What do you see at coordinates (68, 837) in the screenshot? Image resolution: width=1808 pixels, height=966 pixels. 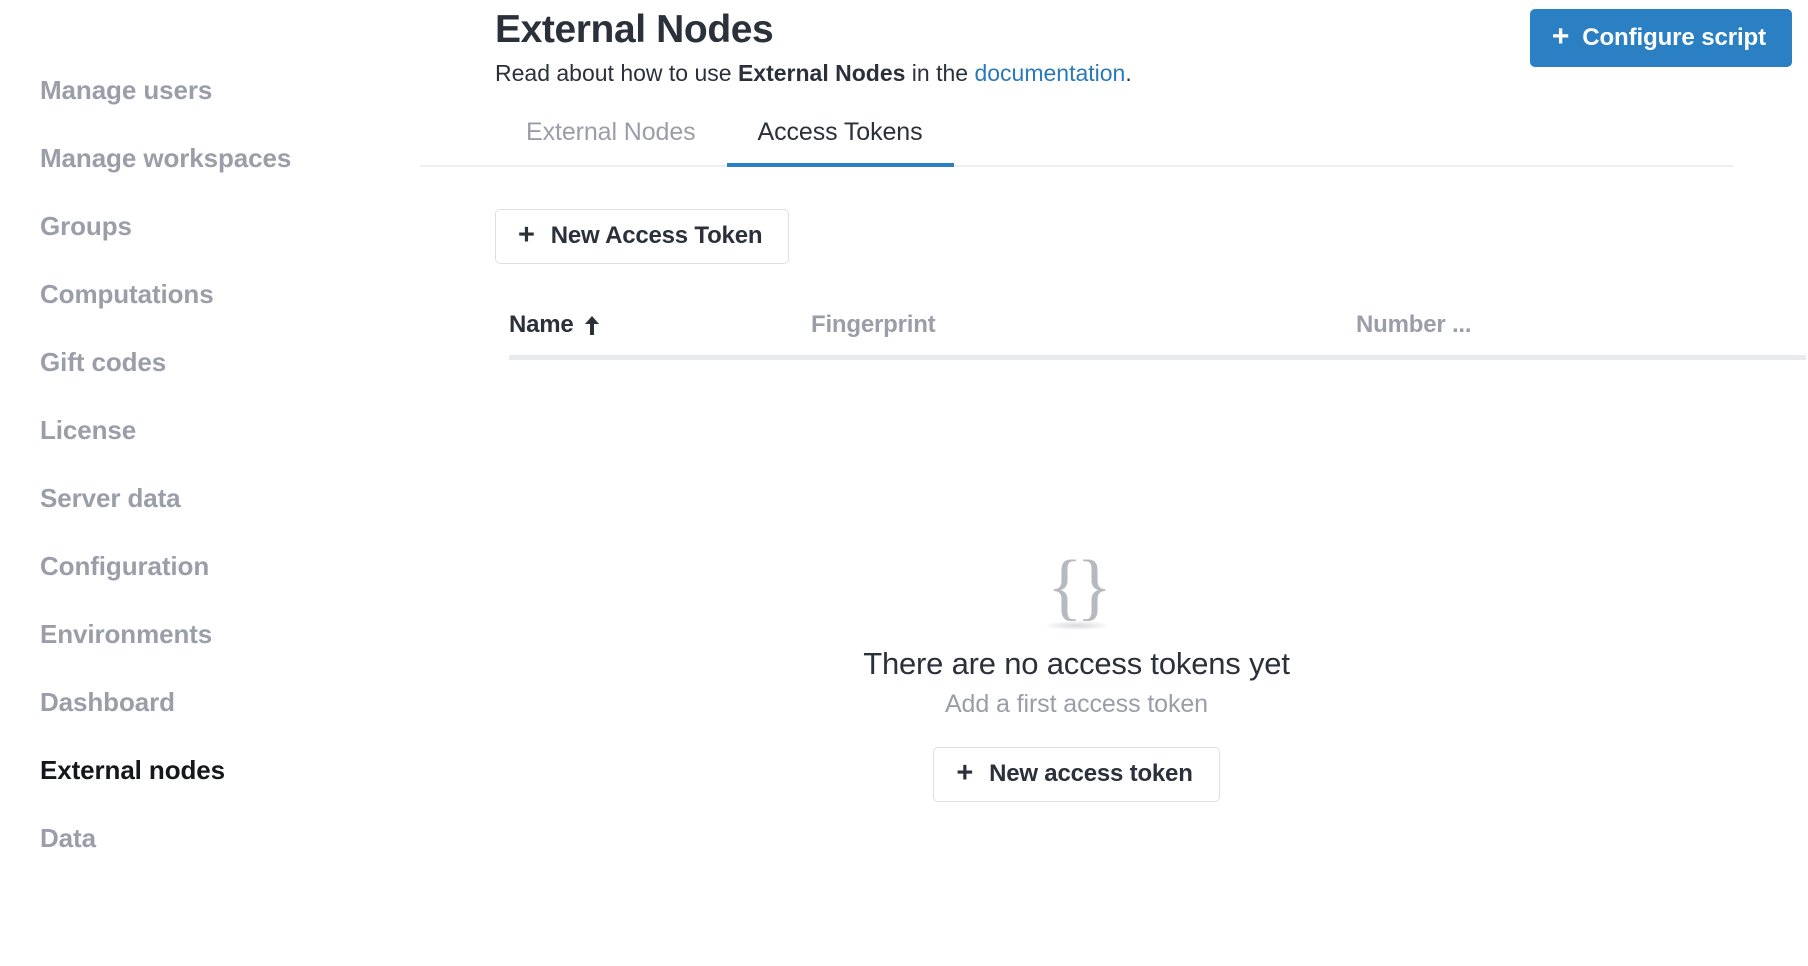 I see `sidebar-item-label: Data` at bounding box center [68, 837].